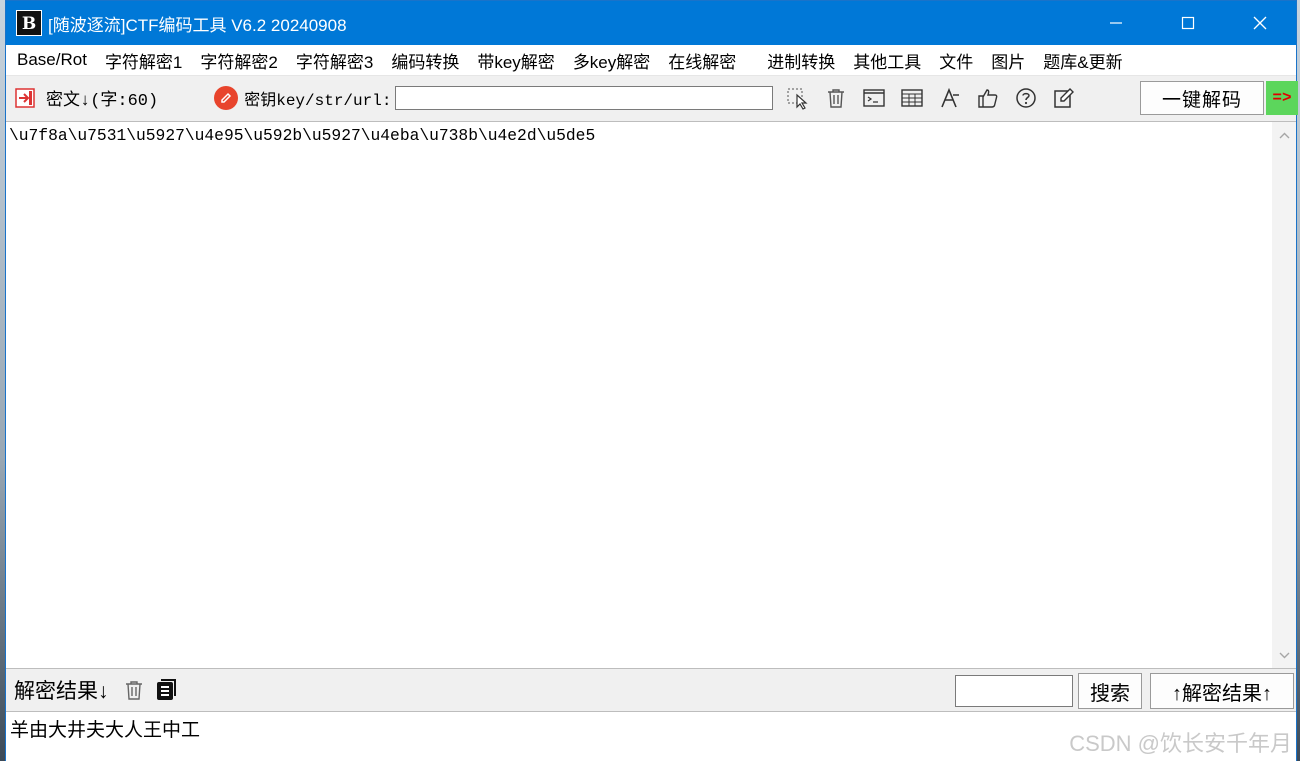 The width and height of the screenshot is (1300, 761). What do you see at coordinates (1180, 743) in the screenshot?
I see `csdn-watermark: CSDN @饮长安千年月` at bounding box center [1180, 743].